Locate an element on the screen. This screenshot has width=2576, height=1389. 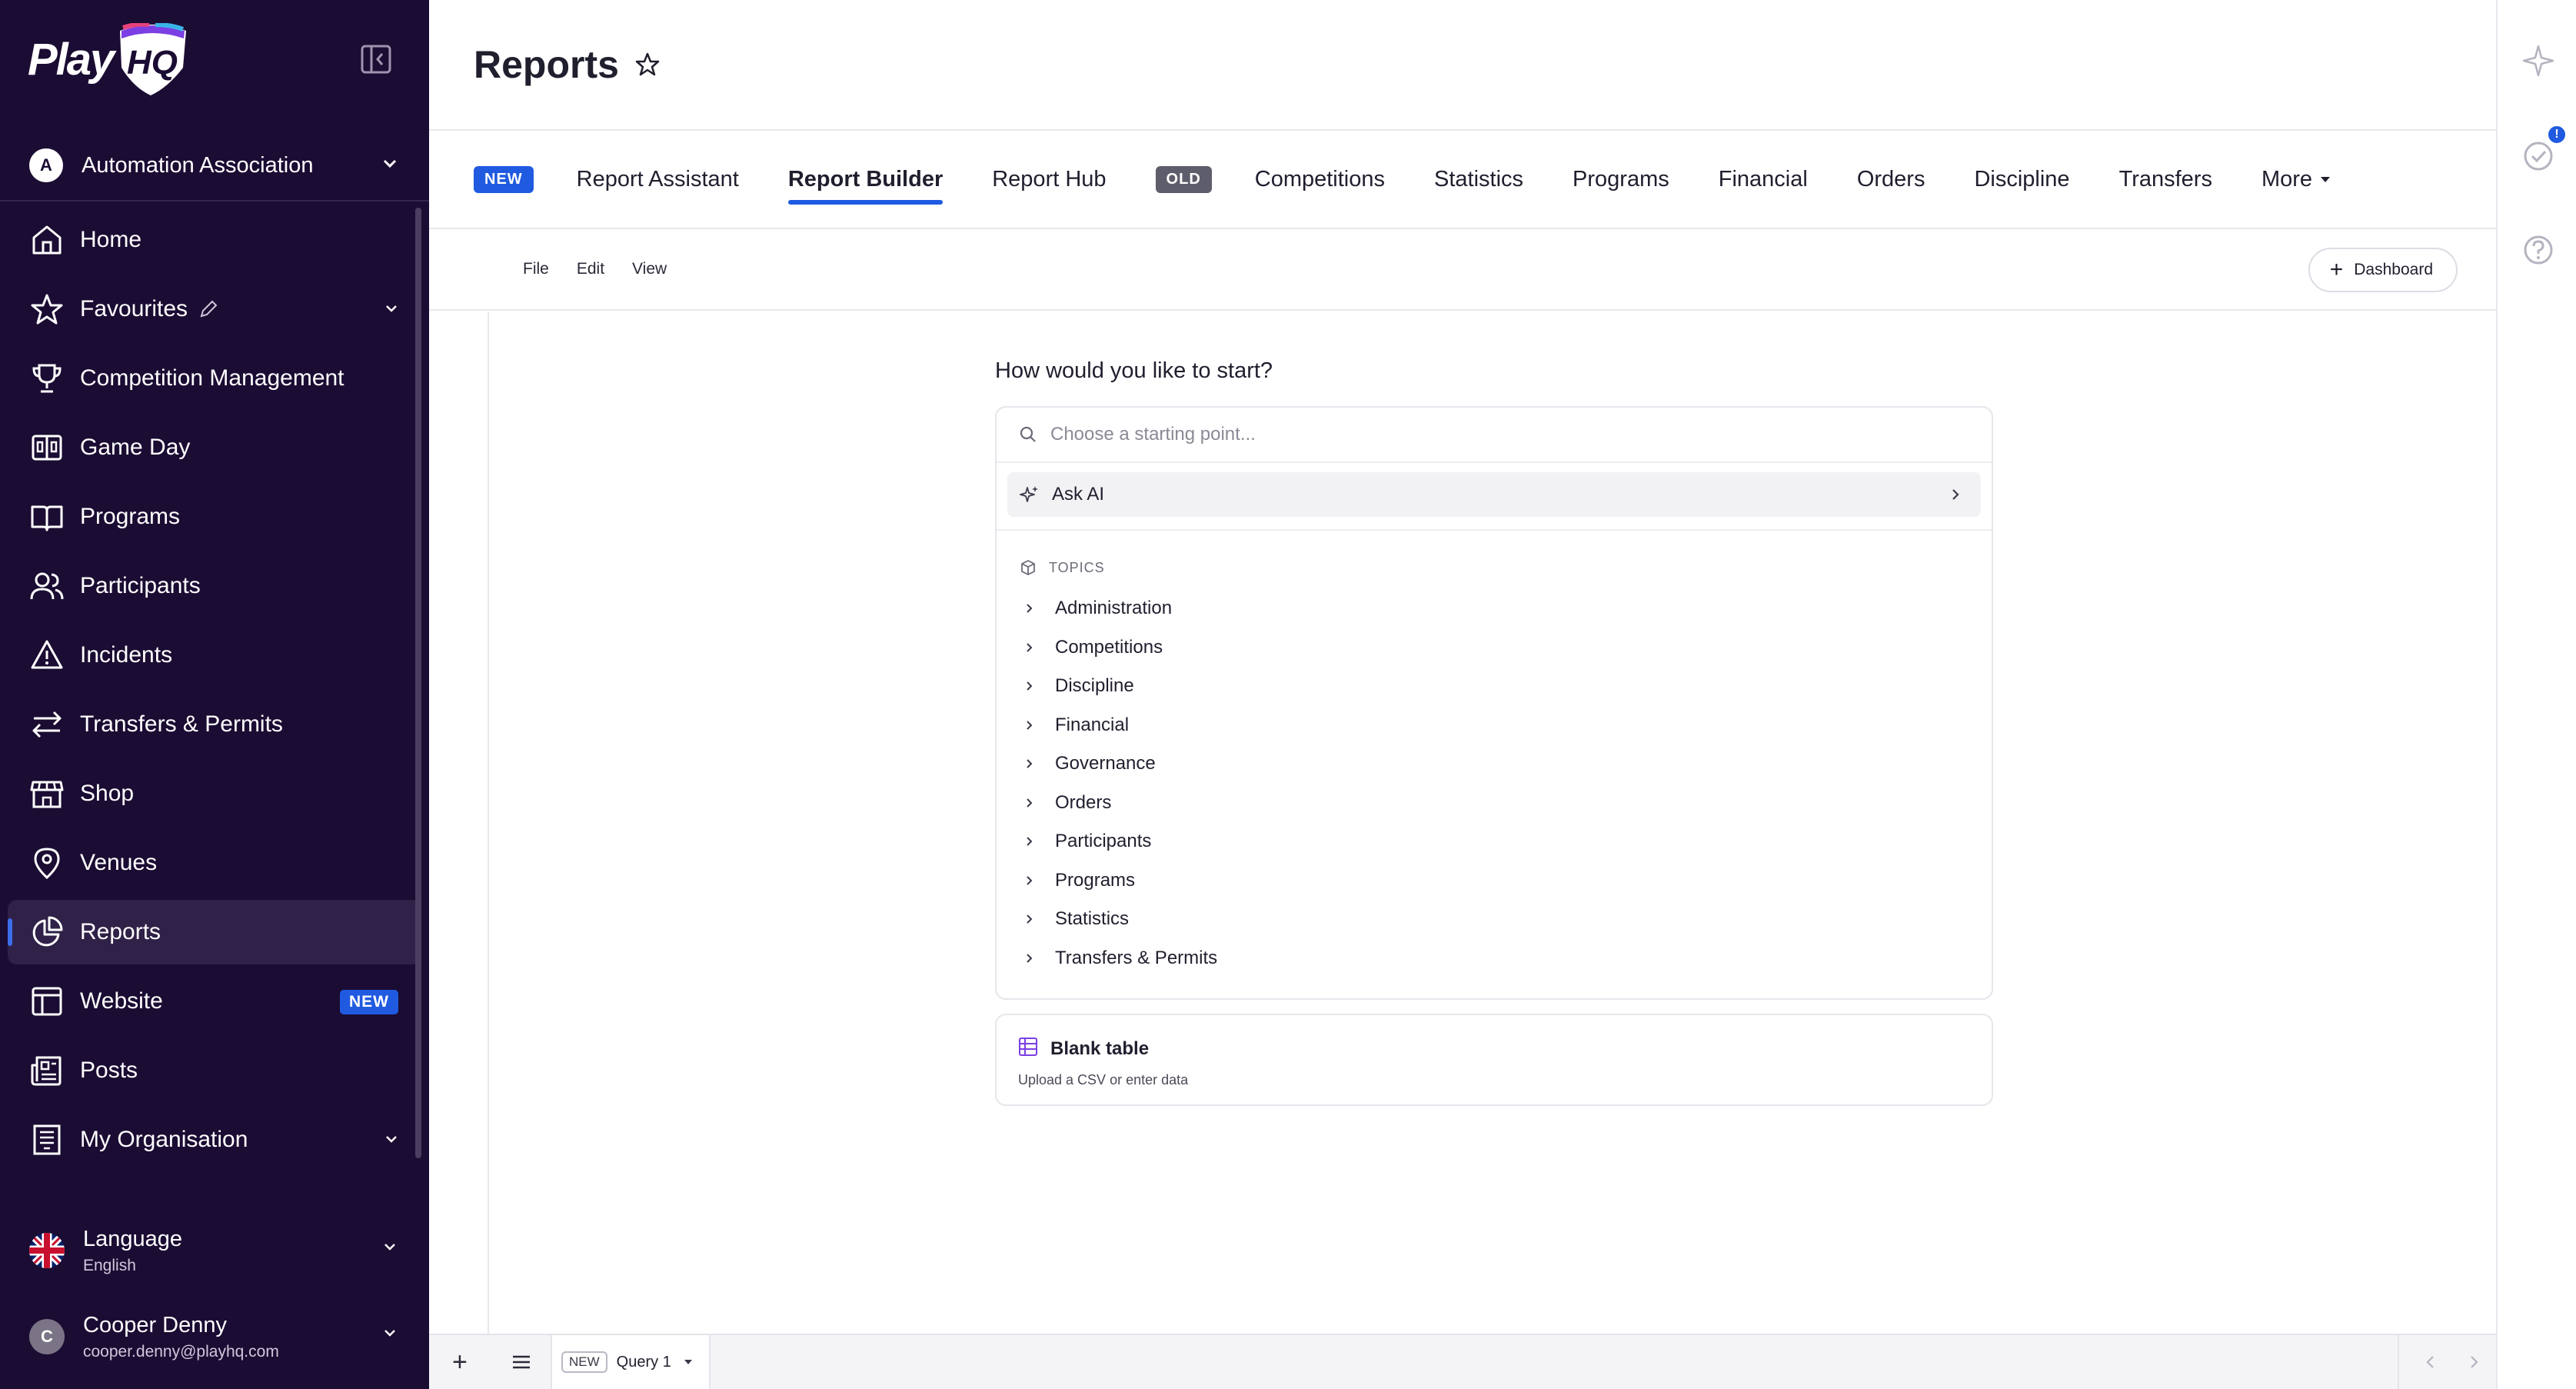
topic-statistics: Statistics is located at coordinates (1494, 919).